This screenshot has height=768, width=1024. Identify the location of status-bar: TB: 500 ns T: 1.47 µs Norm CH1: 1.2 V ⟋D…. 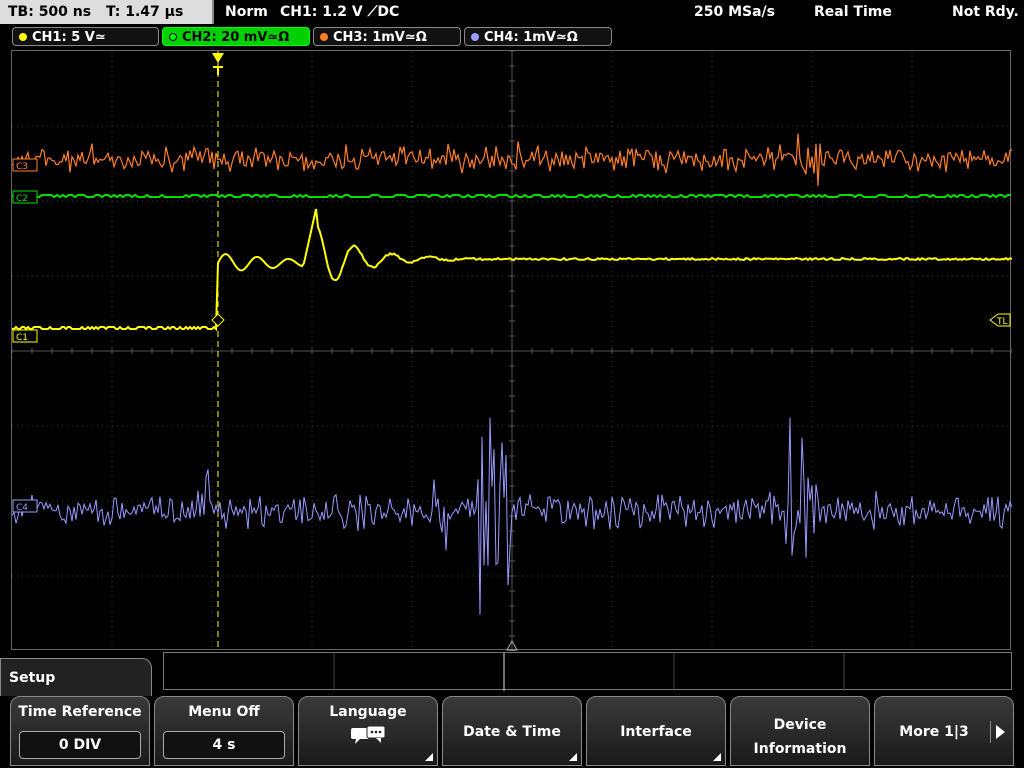
(512, 12).